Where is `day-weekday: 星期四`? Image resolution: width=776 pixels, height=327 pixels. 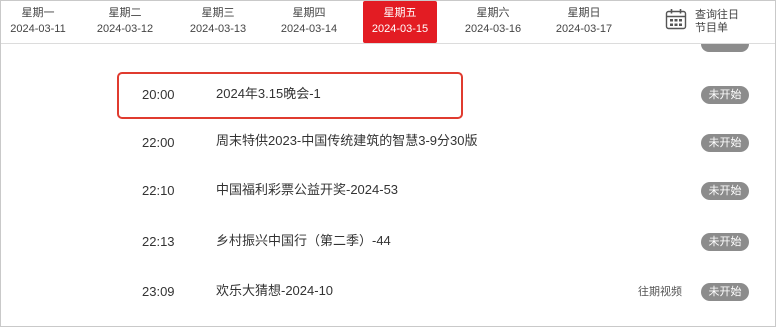 day-weekday: 星期四 is located at coordinates (309, 13).